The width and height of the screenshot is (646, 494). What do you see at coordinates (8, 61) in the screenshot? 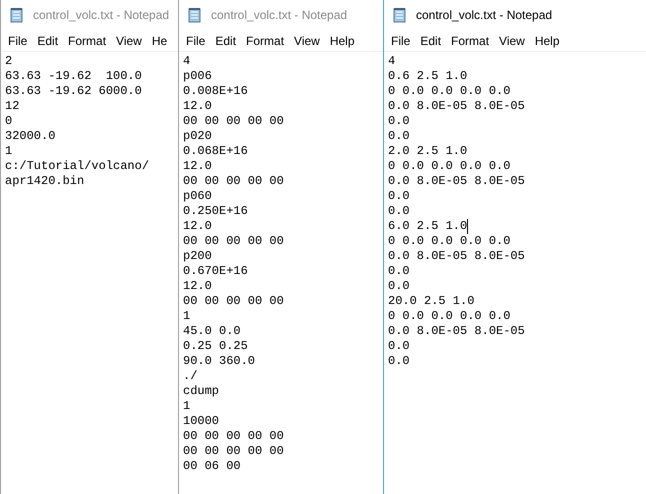
I see `text-line: 2` at bounding box center [8, 61].